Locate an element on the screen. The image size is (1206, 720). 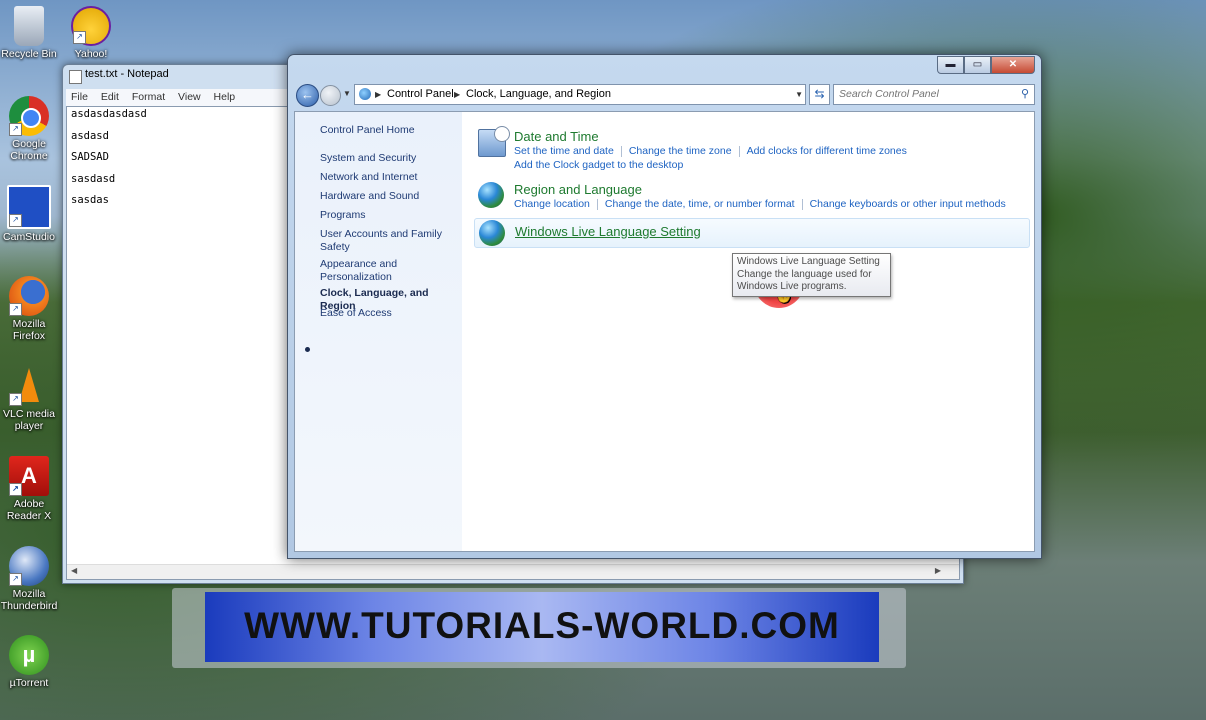
scroll-right-arrow-icon: ▶ is located at coordinates (938, 570).